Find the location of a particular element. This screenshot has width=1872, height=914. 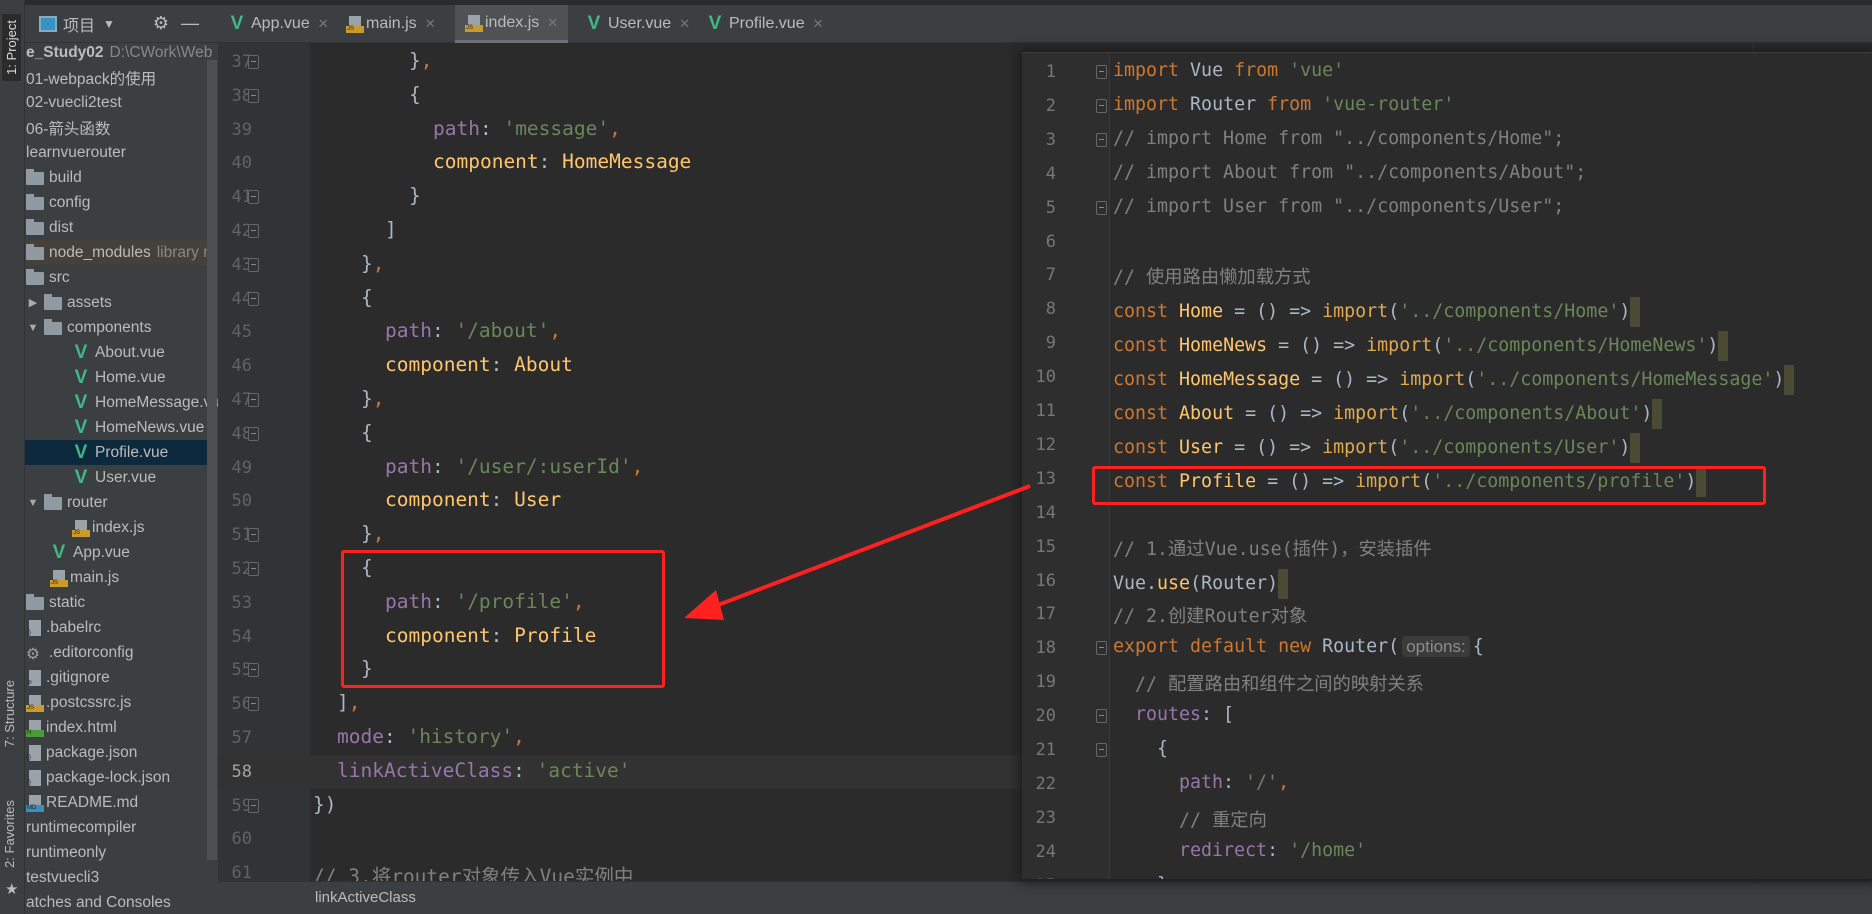

annotation-arrow is located at coordinates (857, 552).